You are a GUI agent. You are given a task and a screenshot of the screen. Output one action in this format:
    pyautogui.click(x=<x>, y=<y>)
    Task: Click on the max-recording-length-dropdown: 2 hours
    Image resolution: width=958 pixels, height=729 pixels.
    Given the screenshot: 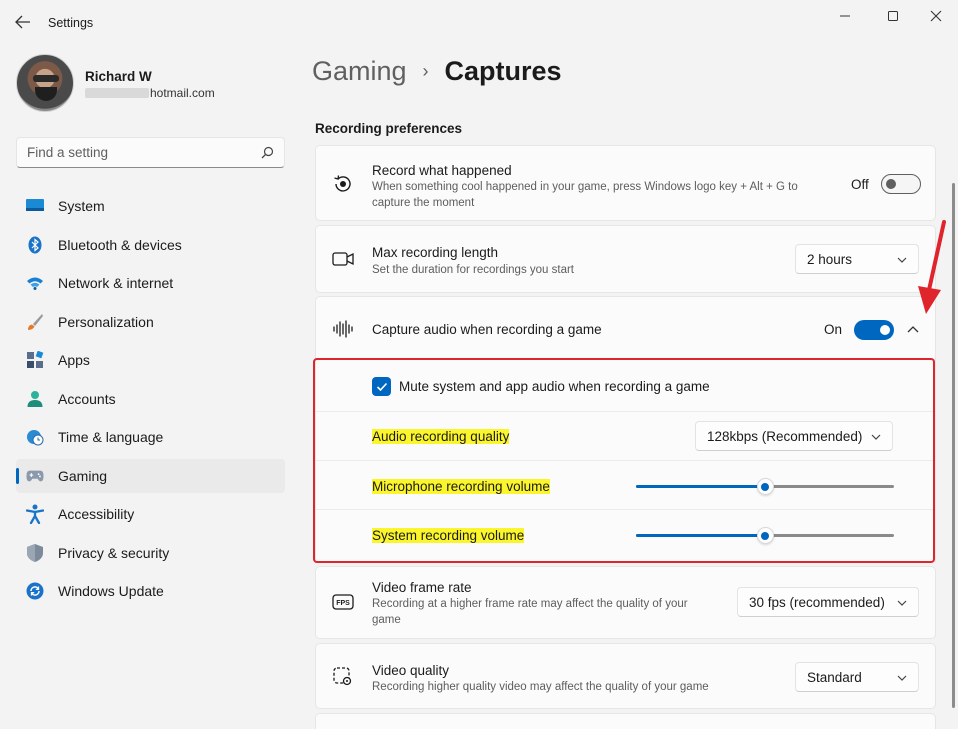 What is the action you would take?
    pyautogui.click(x=857, y=259)
    